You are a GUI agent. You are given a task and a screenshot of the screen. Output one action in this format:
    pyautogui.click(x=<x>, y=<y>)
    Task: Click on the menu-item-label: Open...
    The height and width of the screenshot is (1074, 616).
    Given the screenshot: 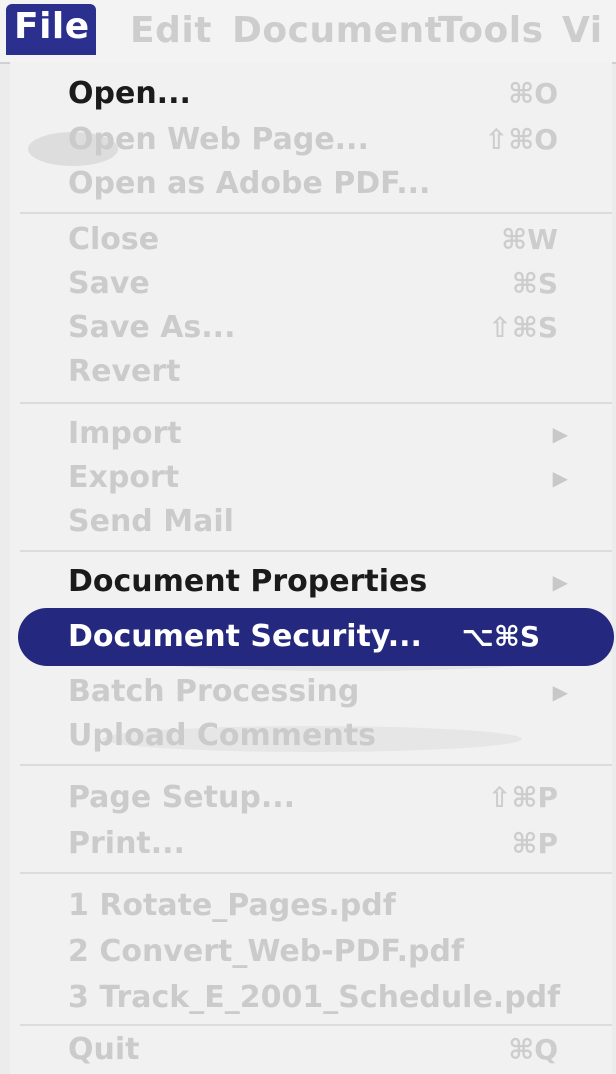 What is the action you would take?
    pyautogui.click(x=129, y=93)
    